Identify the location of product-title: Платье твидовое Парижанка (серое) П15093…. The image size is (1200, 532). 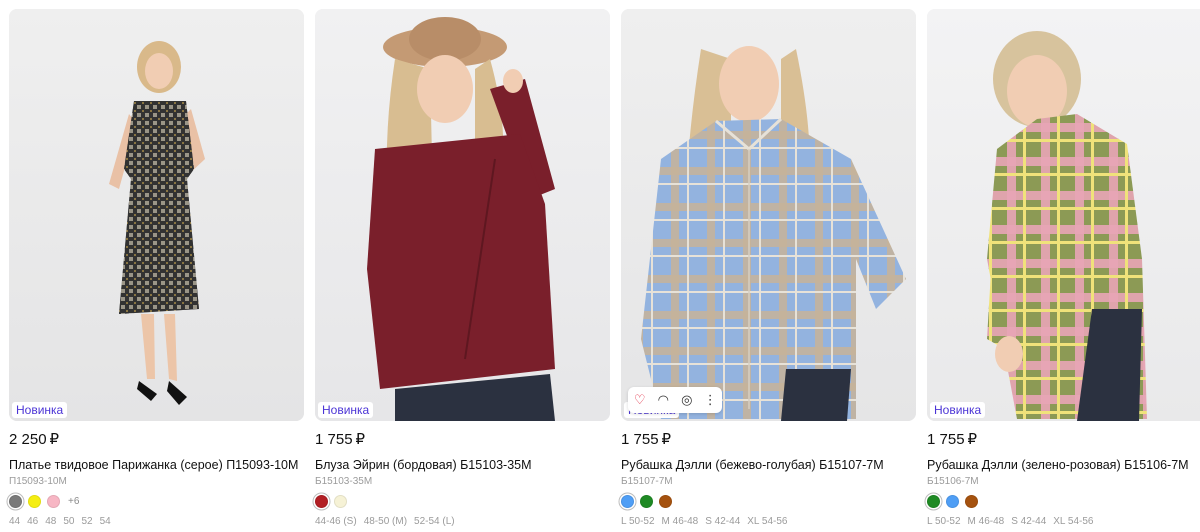
(156, 465).